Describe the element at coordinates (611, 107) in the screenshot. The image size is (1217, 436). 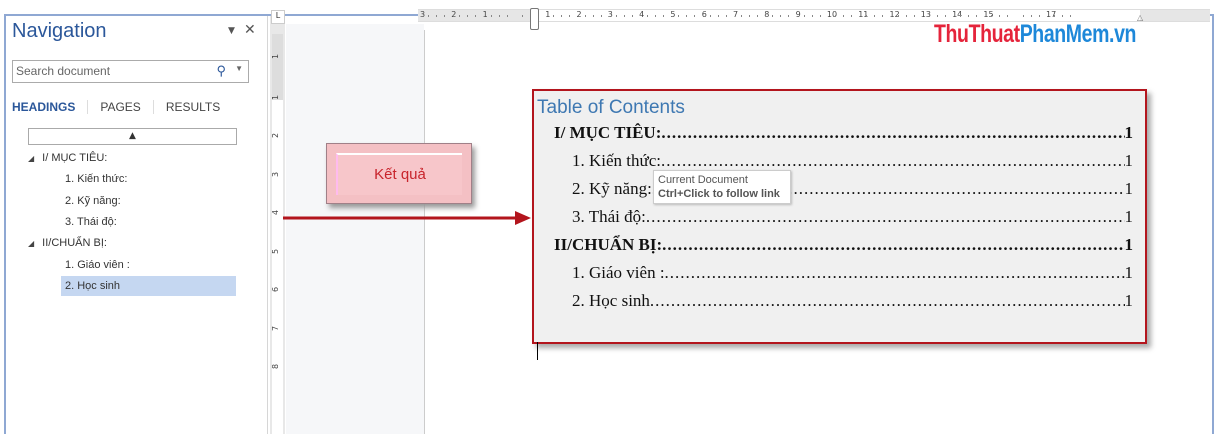
I see `toc-heading: Table of Contents` at that location.